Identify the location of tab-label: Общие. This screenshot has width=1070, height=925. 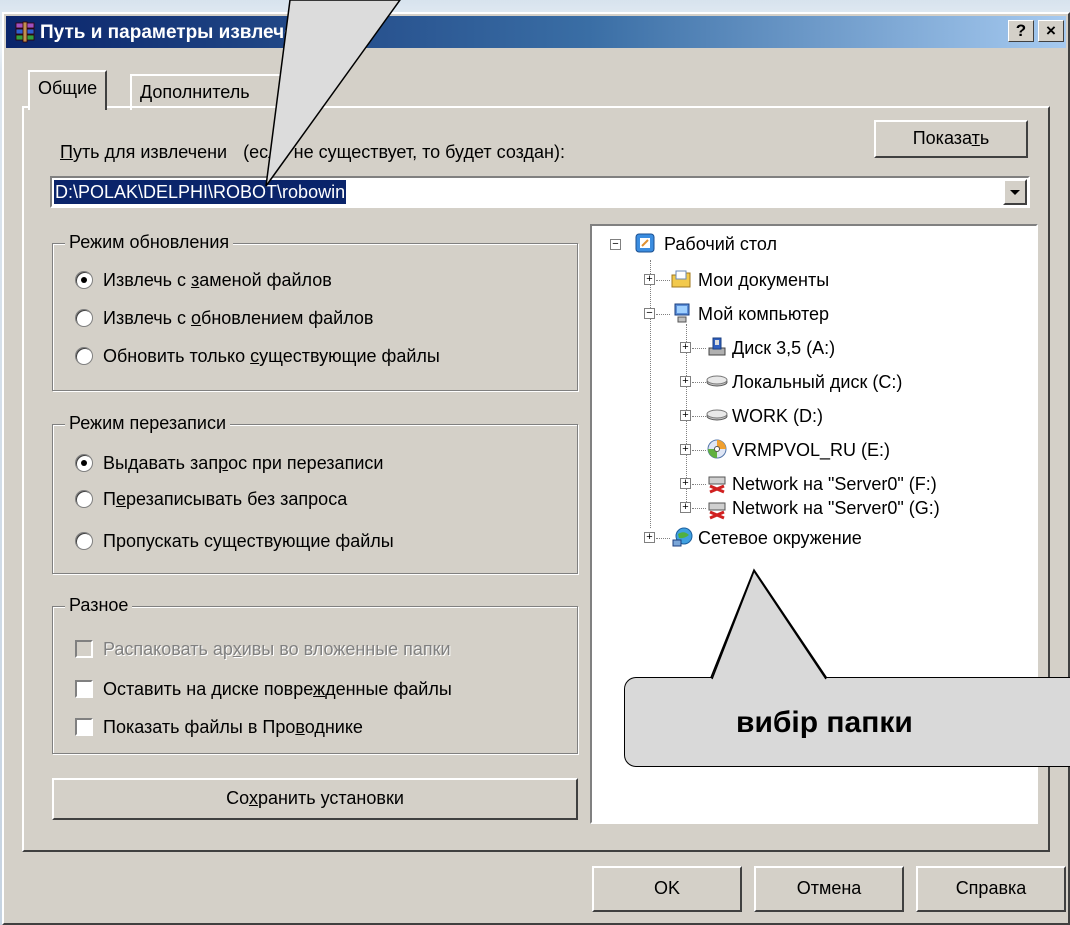
(68, 88).